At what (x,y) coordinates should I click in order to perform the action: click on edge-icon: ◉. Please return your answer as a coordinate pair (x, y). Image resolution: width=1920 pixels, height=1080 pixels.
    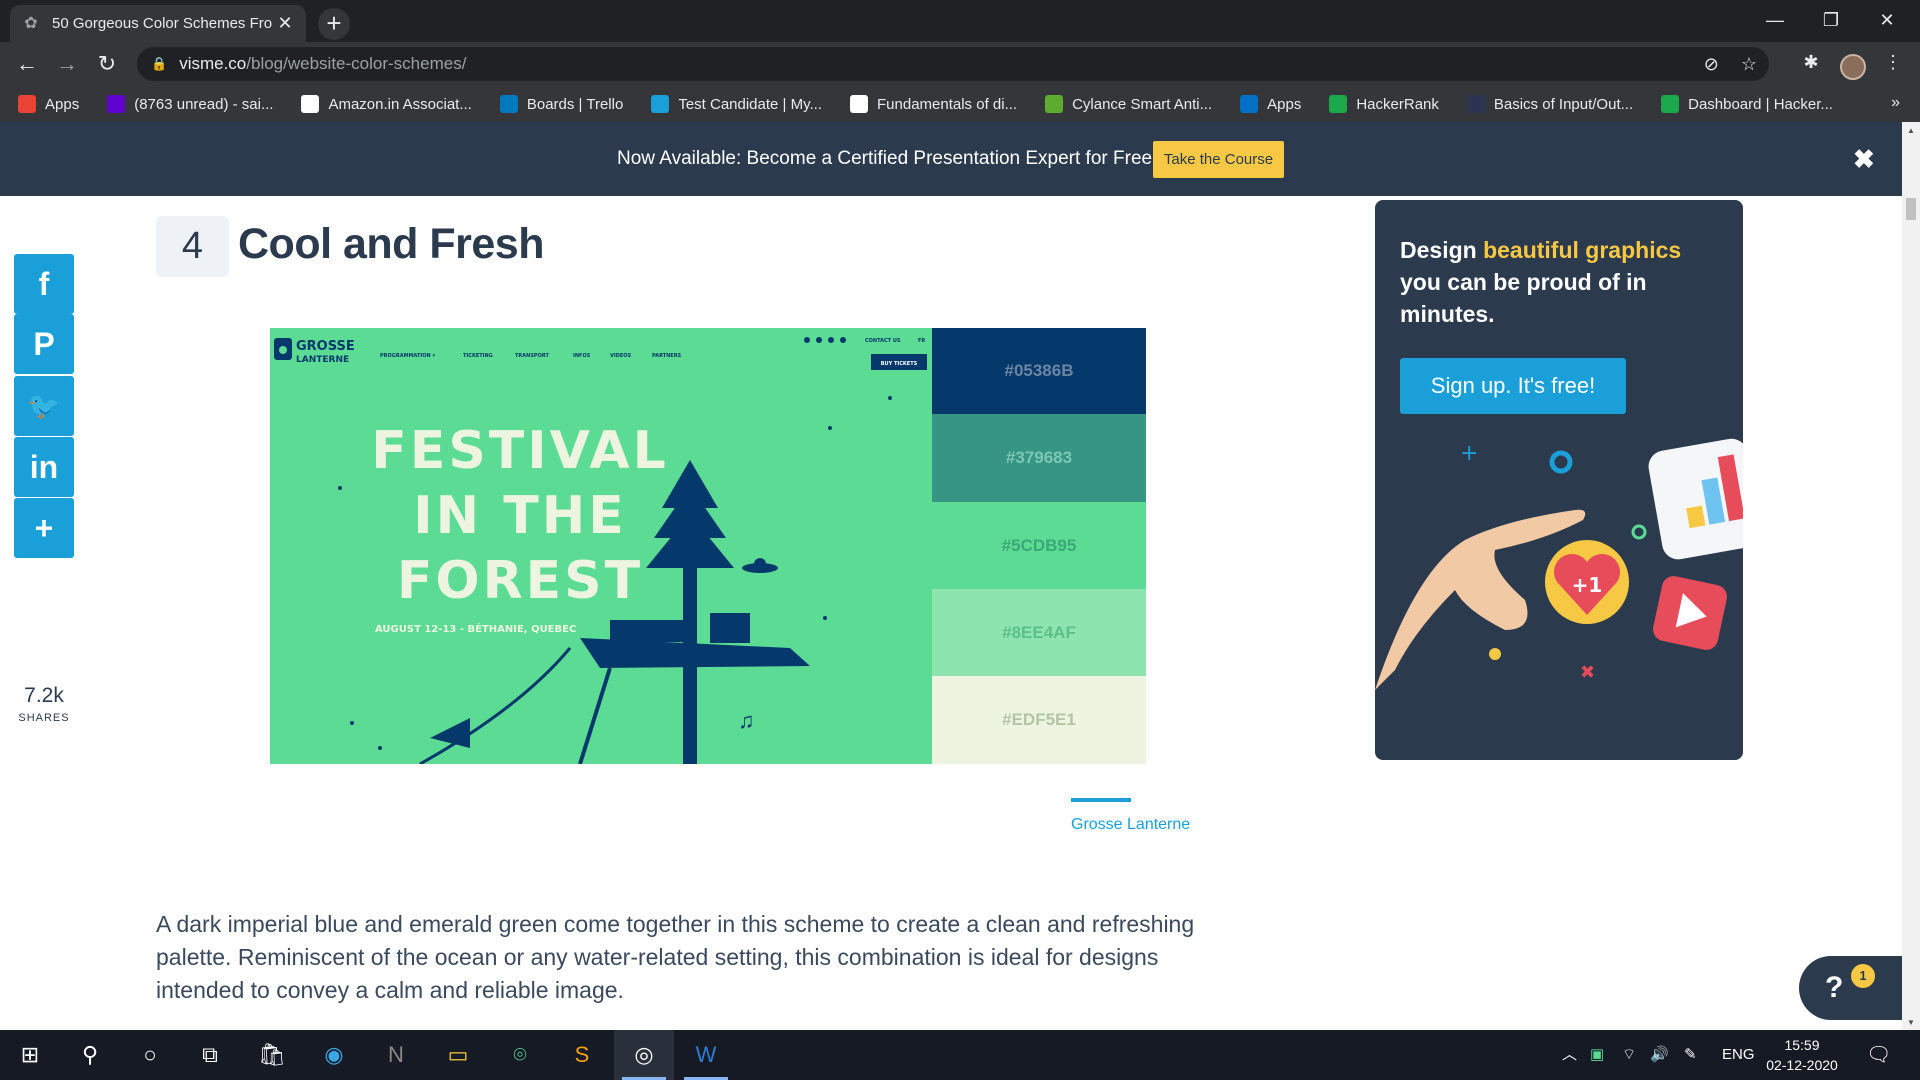
    Looking at the image, I should click on (334, 1055).